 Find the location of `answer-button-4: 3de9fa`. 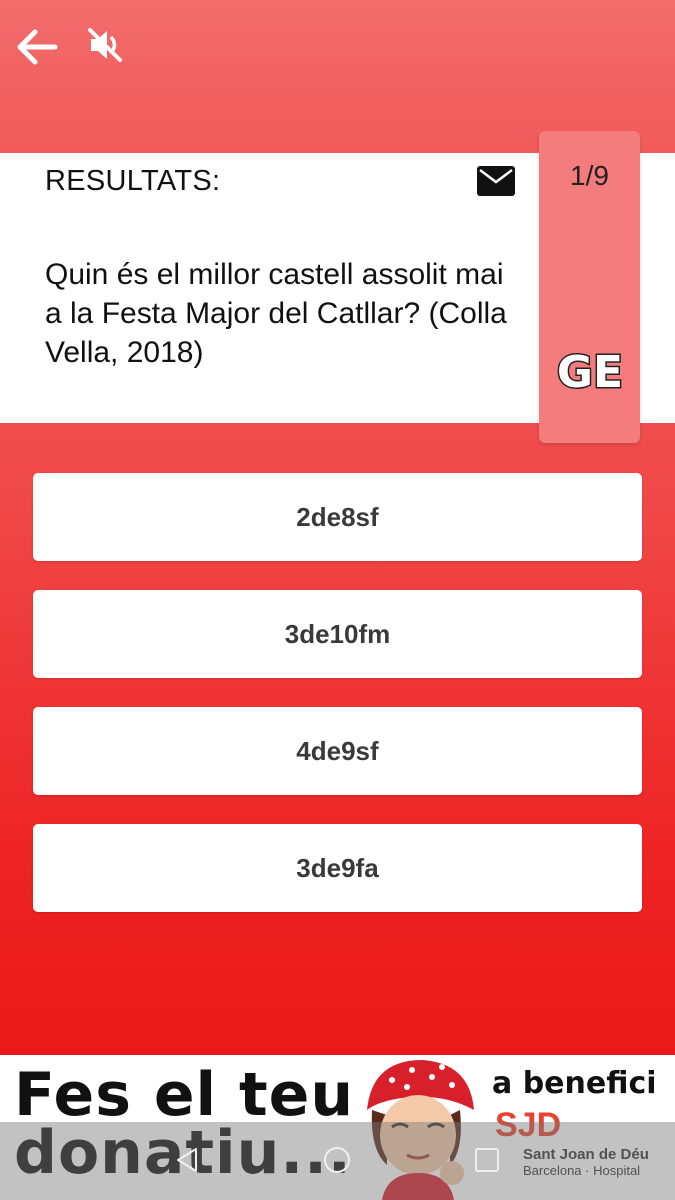

answer-button-4: 3de9fa is located at coordinates (337, 868).